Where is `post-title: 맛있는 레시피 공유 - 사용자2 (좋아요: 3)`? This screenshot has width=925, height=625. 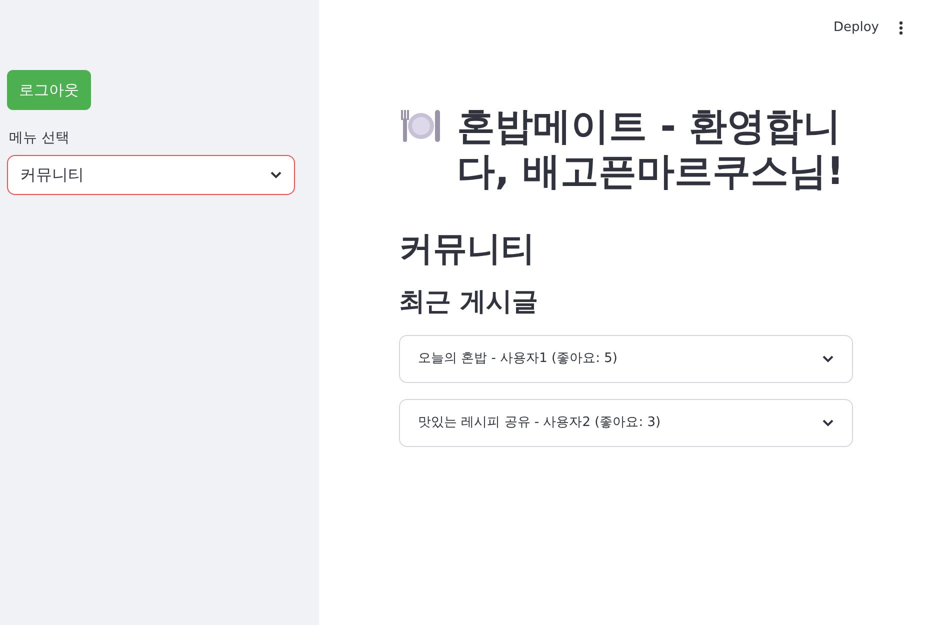 post-title: 맛있는 레시피 공유 - 사용자2 (좋아요: 3) is located at coordinates (539, 423).